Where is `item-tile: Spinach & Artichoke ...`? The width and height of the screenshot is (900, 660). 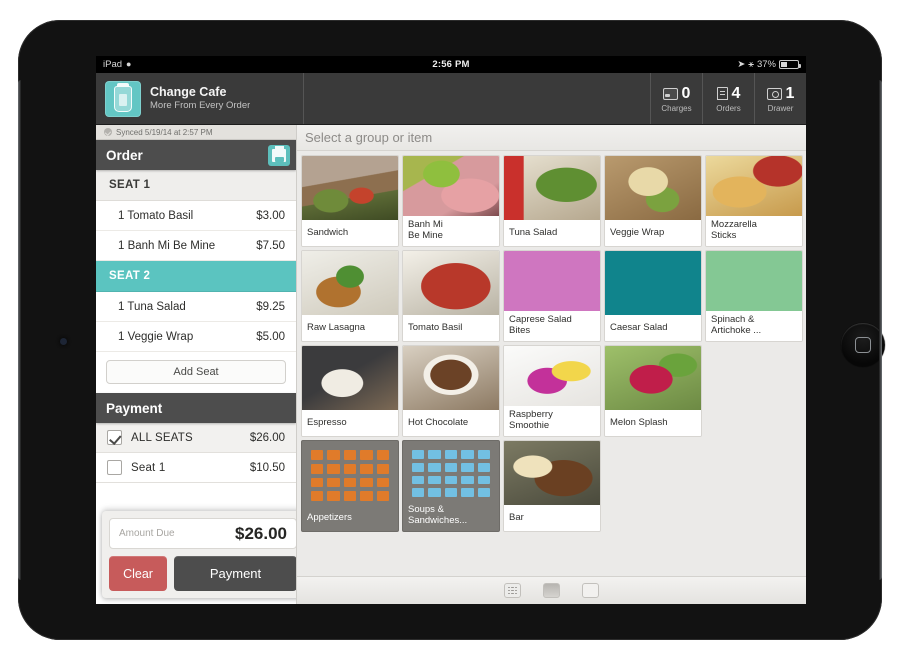
item-tile: Spinach & Artichoke ... is located at coordinates (754, 296).